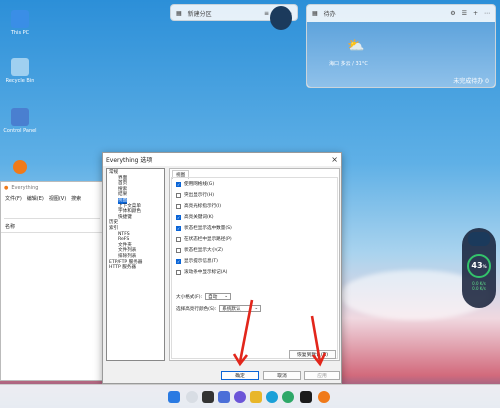  I want to click on task-view-icon, so click(208, 397).